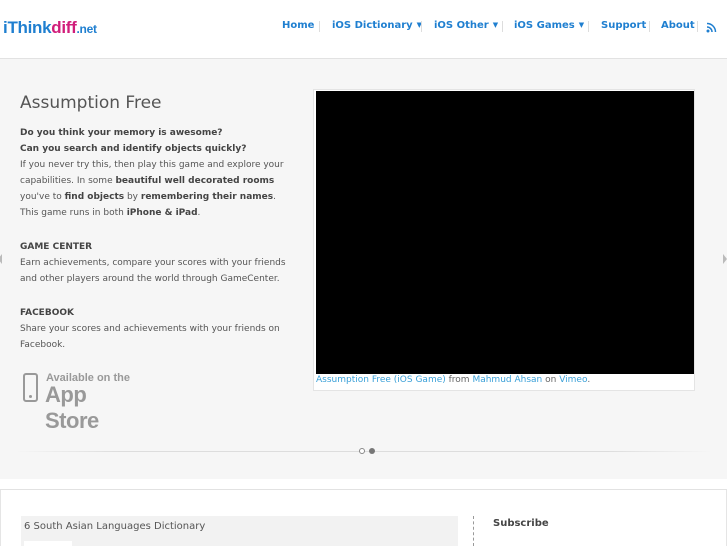  I want to click on nav-ios-dictionary: iOS Dictionary ▼, so click(377, 25).